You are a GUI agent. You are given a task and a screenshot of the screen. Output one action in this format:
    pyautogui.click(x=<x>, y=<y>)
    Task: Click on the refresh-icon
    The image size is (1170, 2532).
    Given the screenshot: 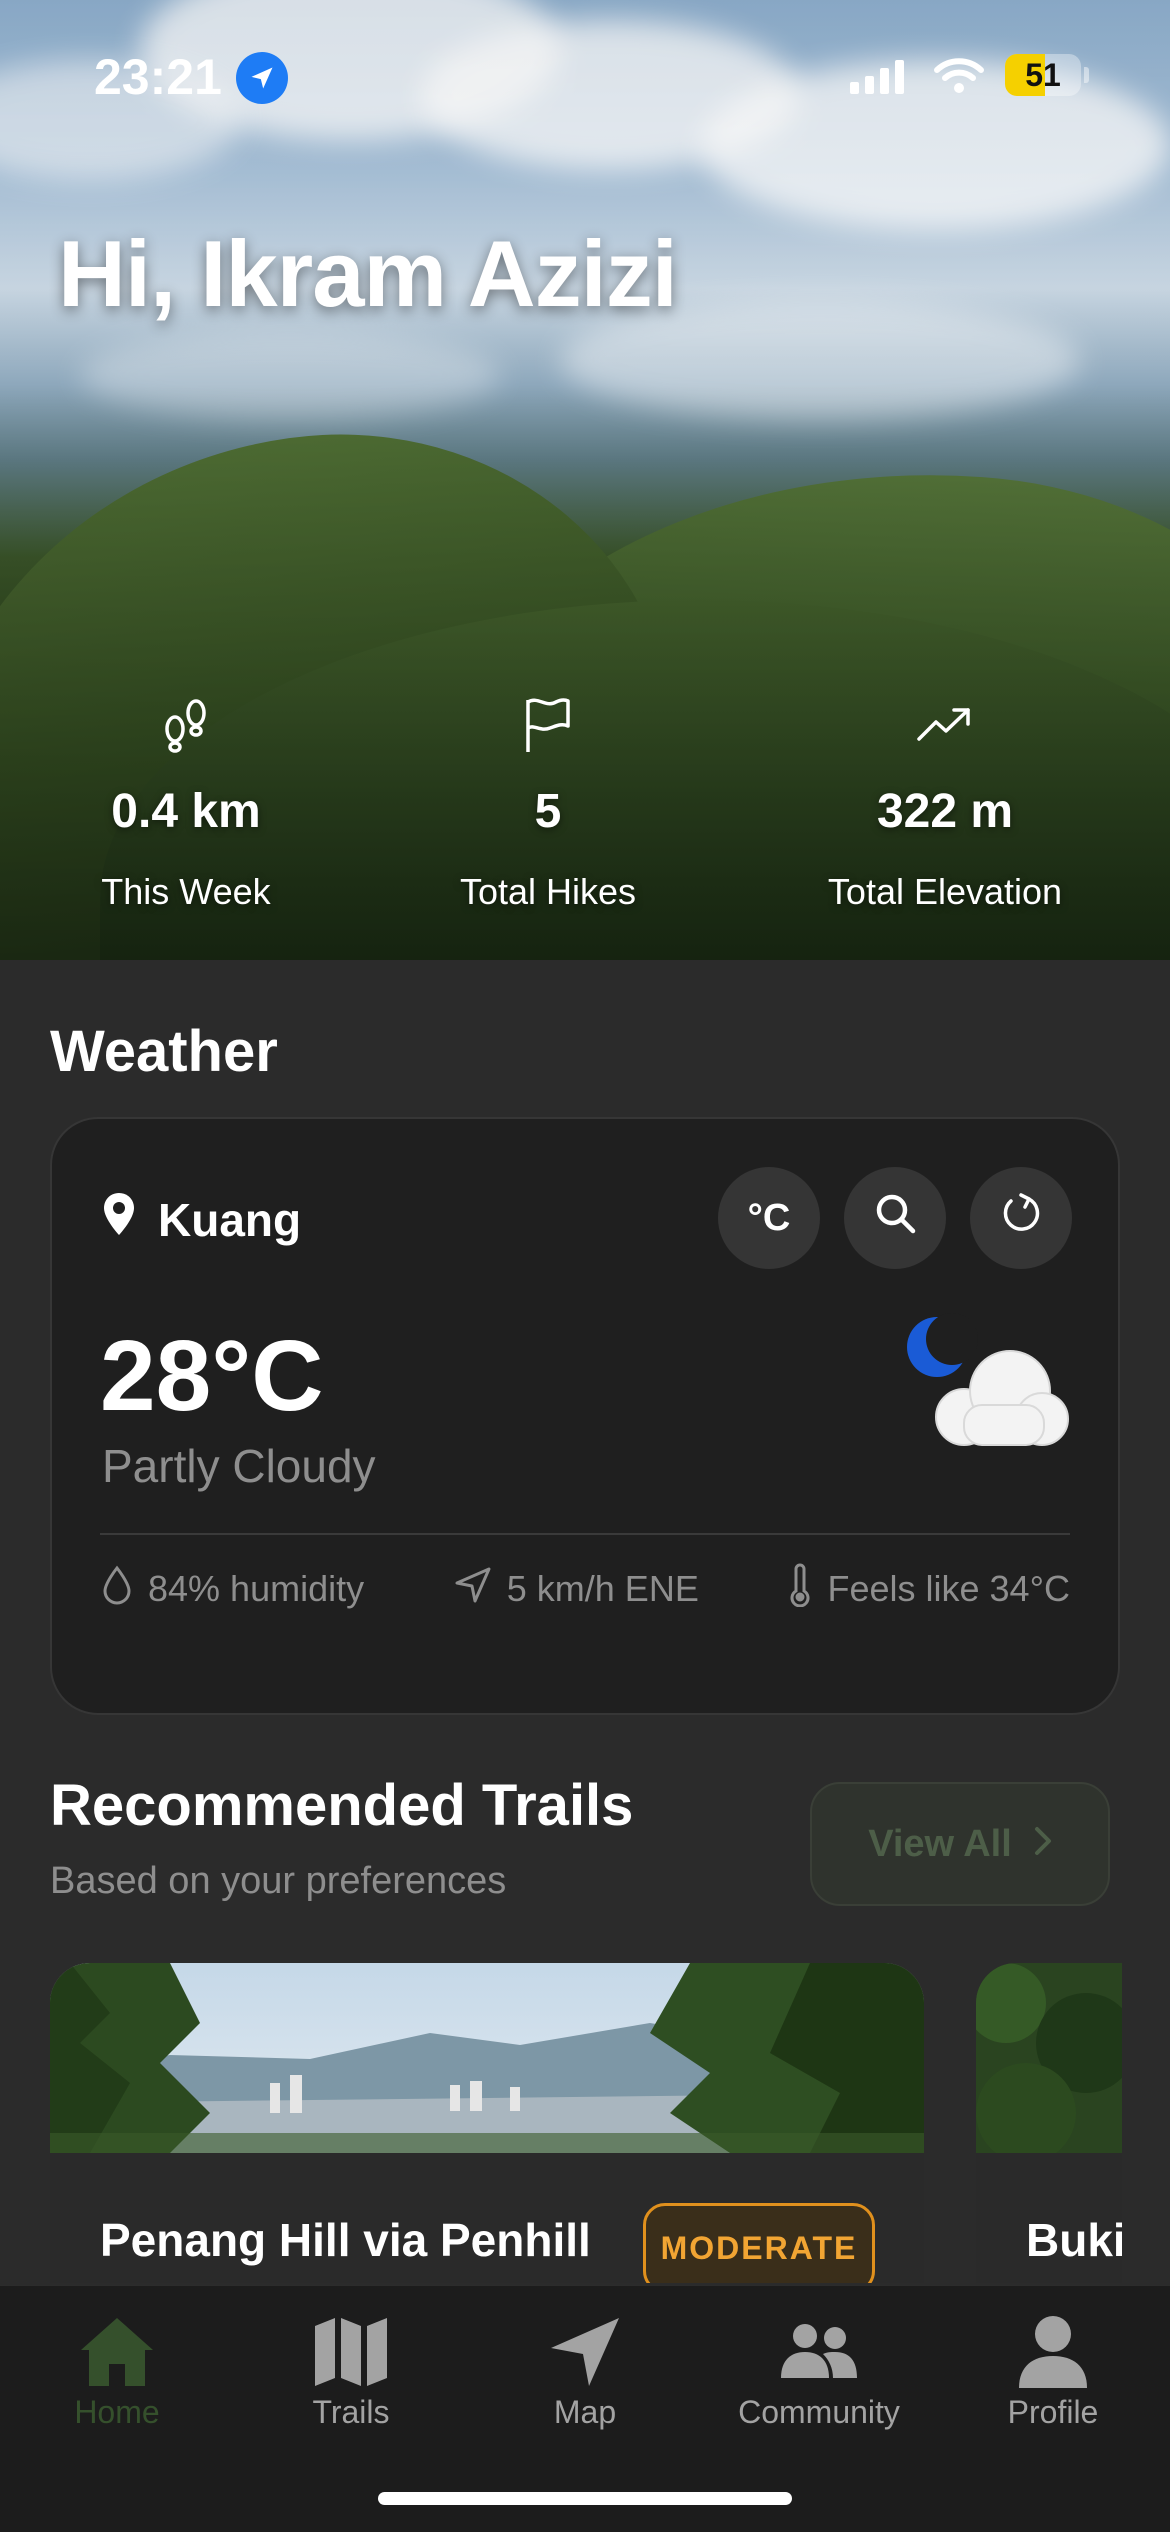 What is the action you would take?
    pyautogui.click(x=1021, y=1218)
    